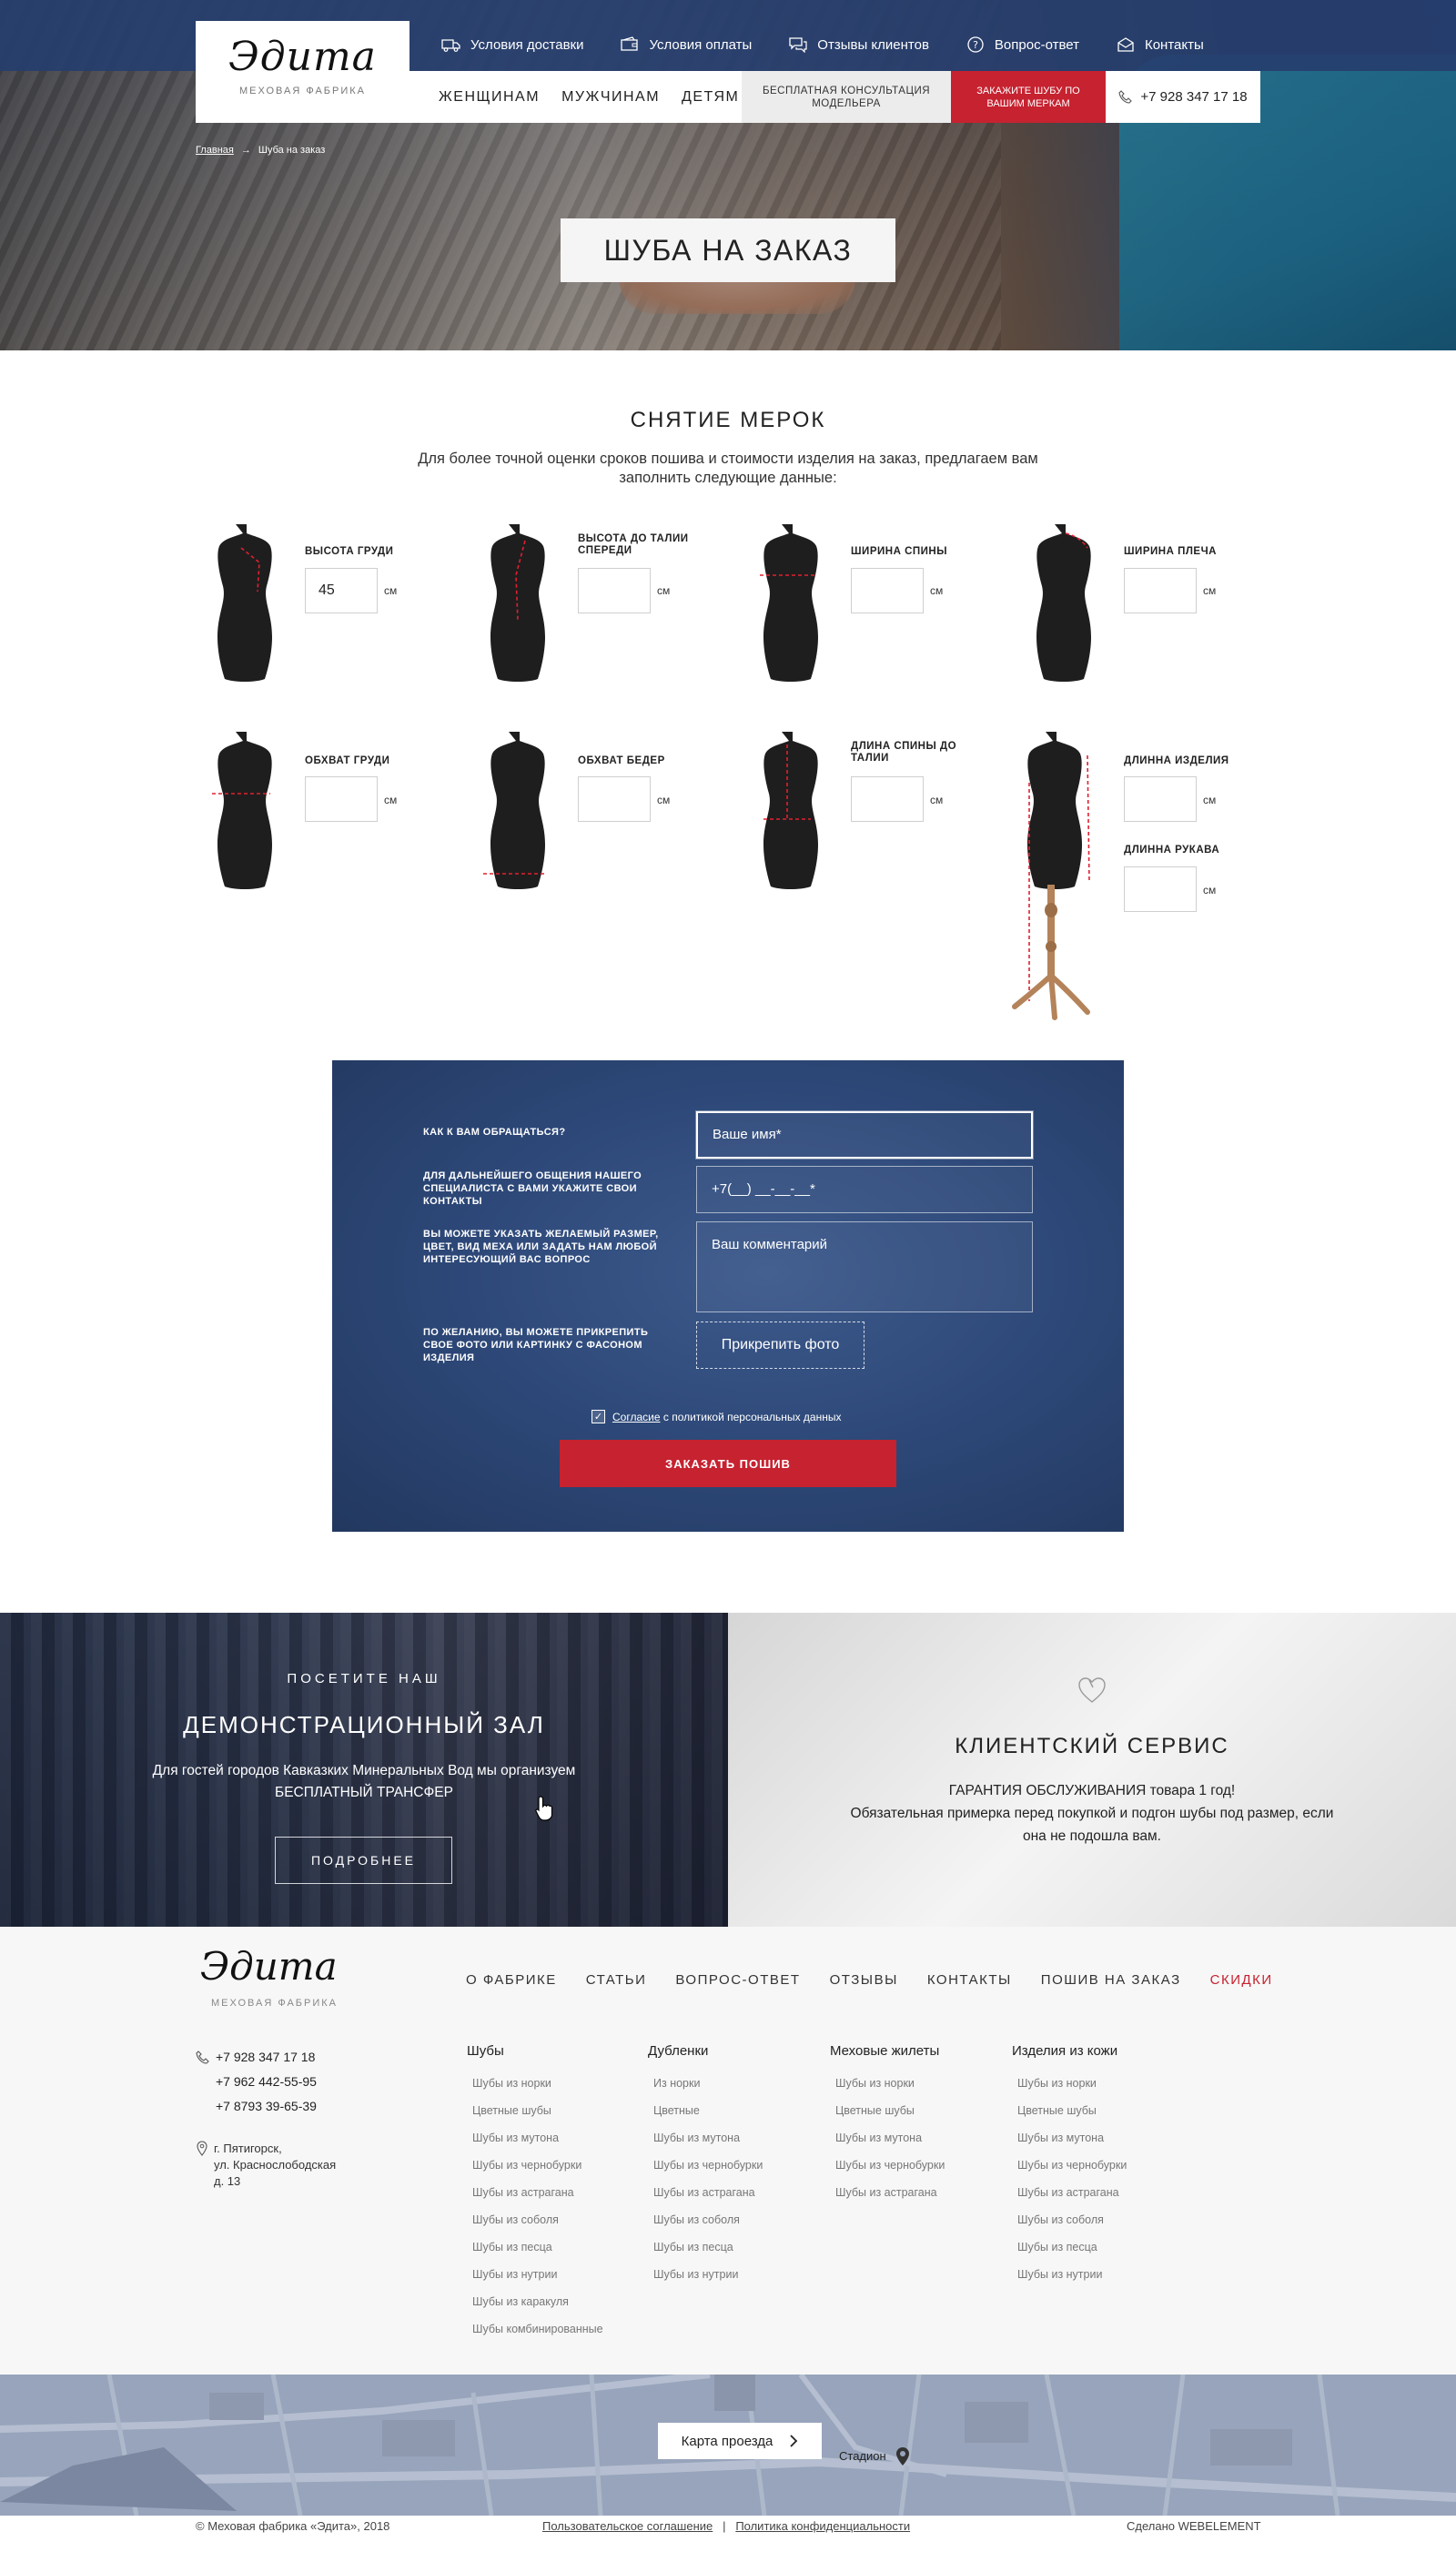 Image resolution: width=1456 pixels, height=2552 pixels. What do you see at coordinates (490, 97) in the screenshot?
I see `nav-women: ЖЕНЩИНАМ` at bounding box center [490, 97].